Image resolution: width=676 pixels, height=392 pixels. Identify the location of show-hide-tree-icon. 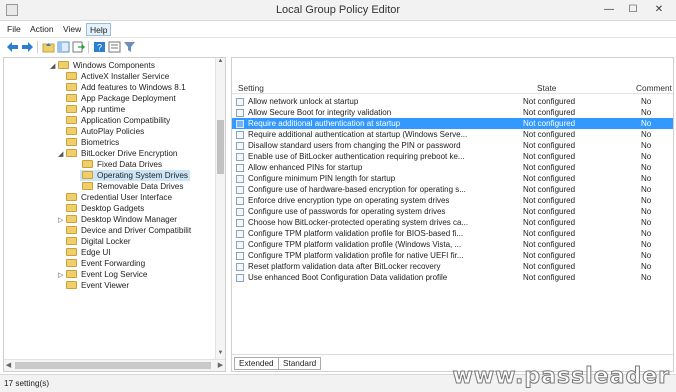
(63, 47).